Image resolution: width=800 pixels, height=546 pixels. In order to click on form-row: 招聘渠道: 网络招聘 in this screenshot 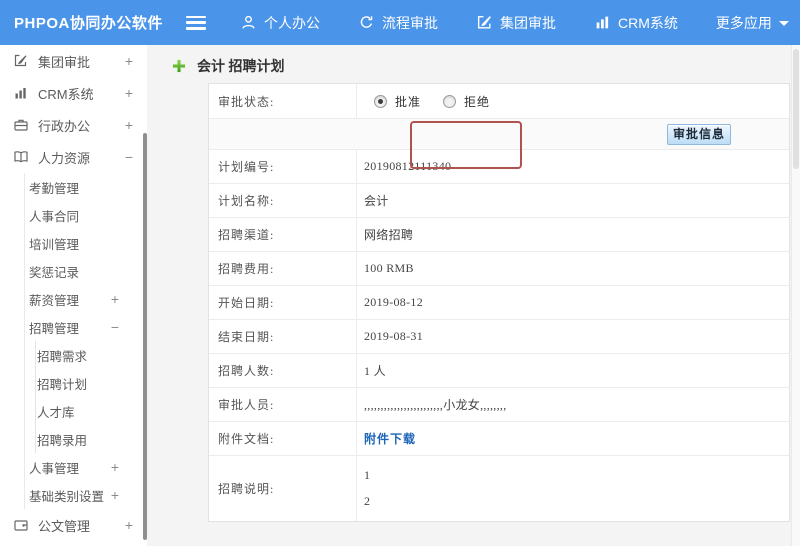, I will do `click(499, 235)`.